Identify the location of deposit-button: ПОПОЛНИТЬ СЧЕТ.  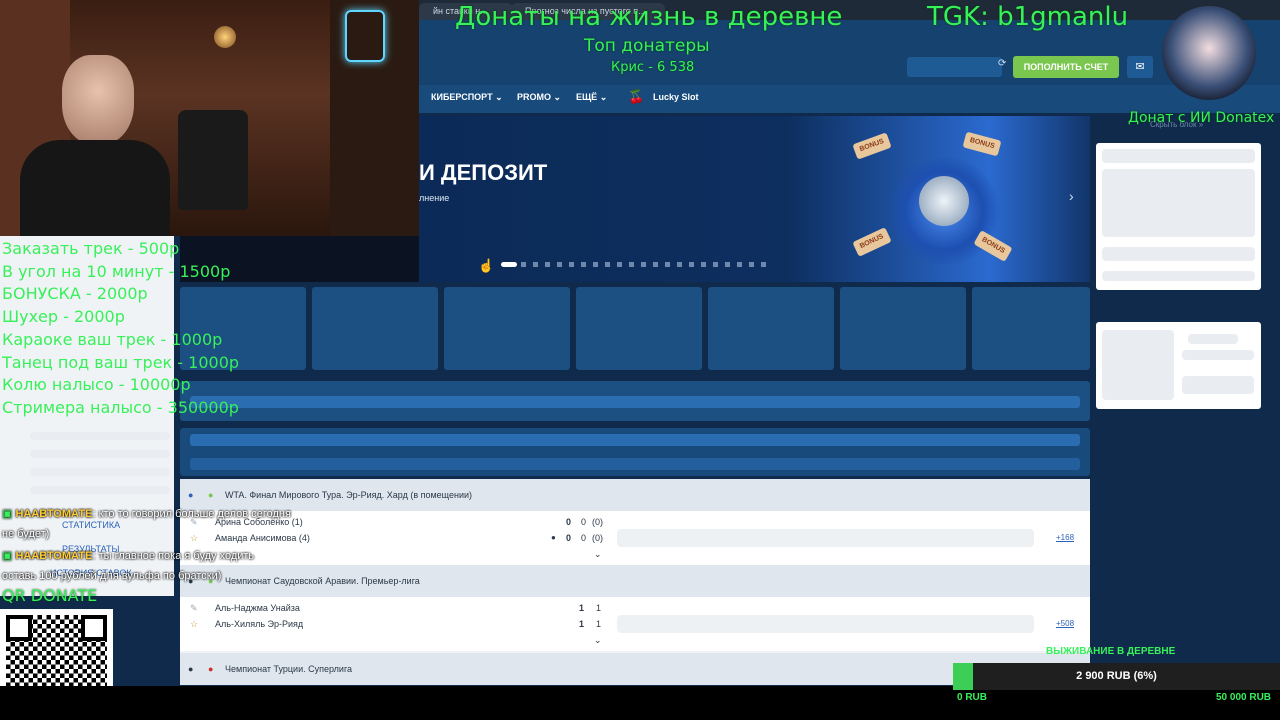
(1066, 67).